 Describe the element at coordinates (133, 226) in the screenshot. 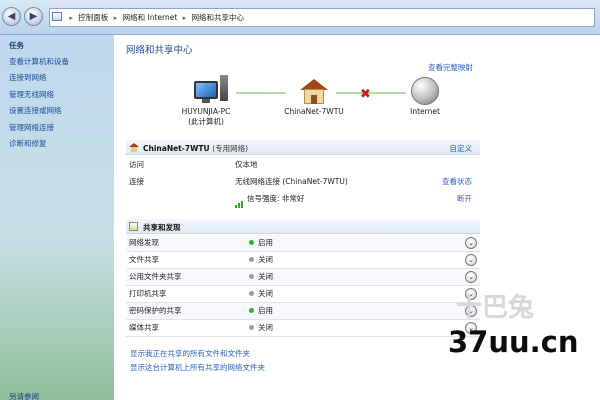

I see `sharing-icon` at that location.